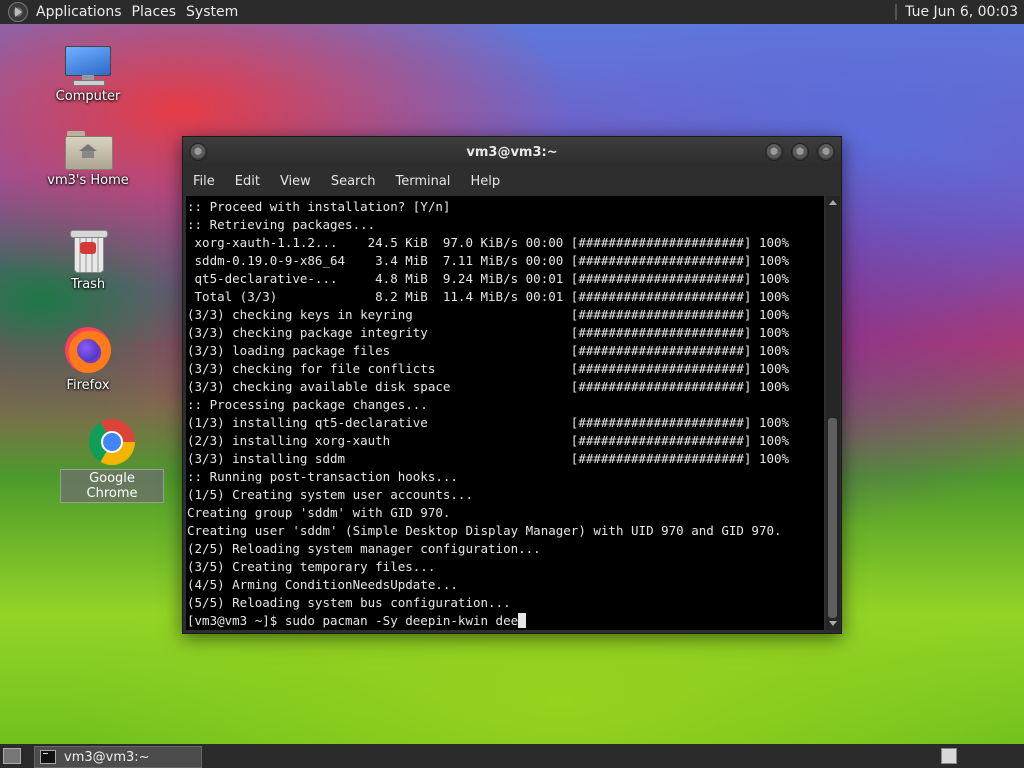 The image size is (1024, 768). What do you see at coordinates (112, 486) in the screenshot?
I see `desktop-icon-label: Google Chrome` at bounding box center [112, 486].